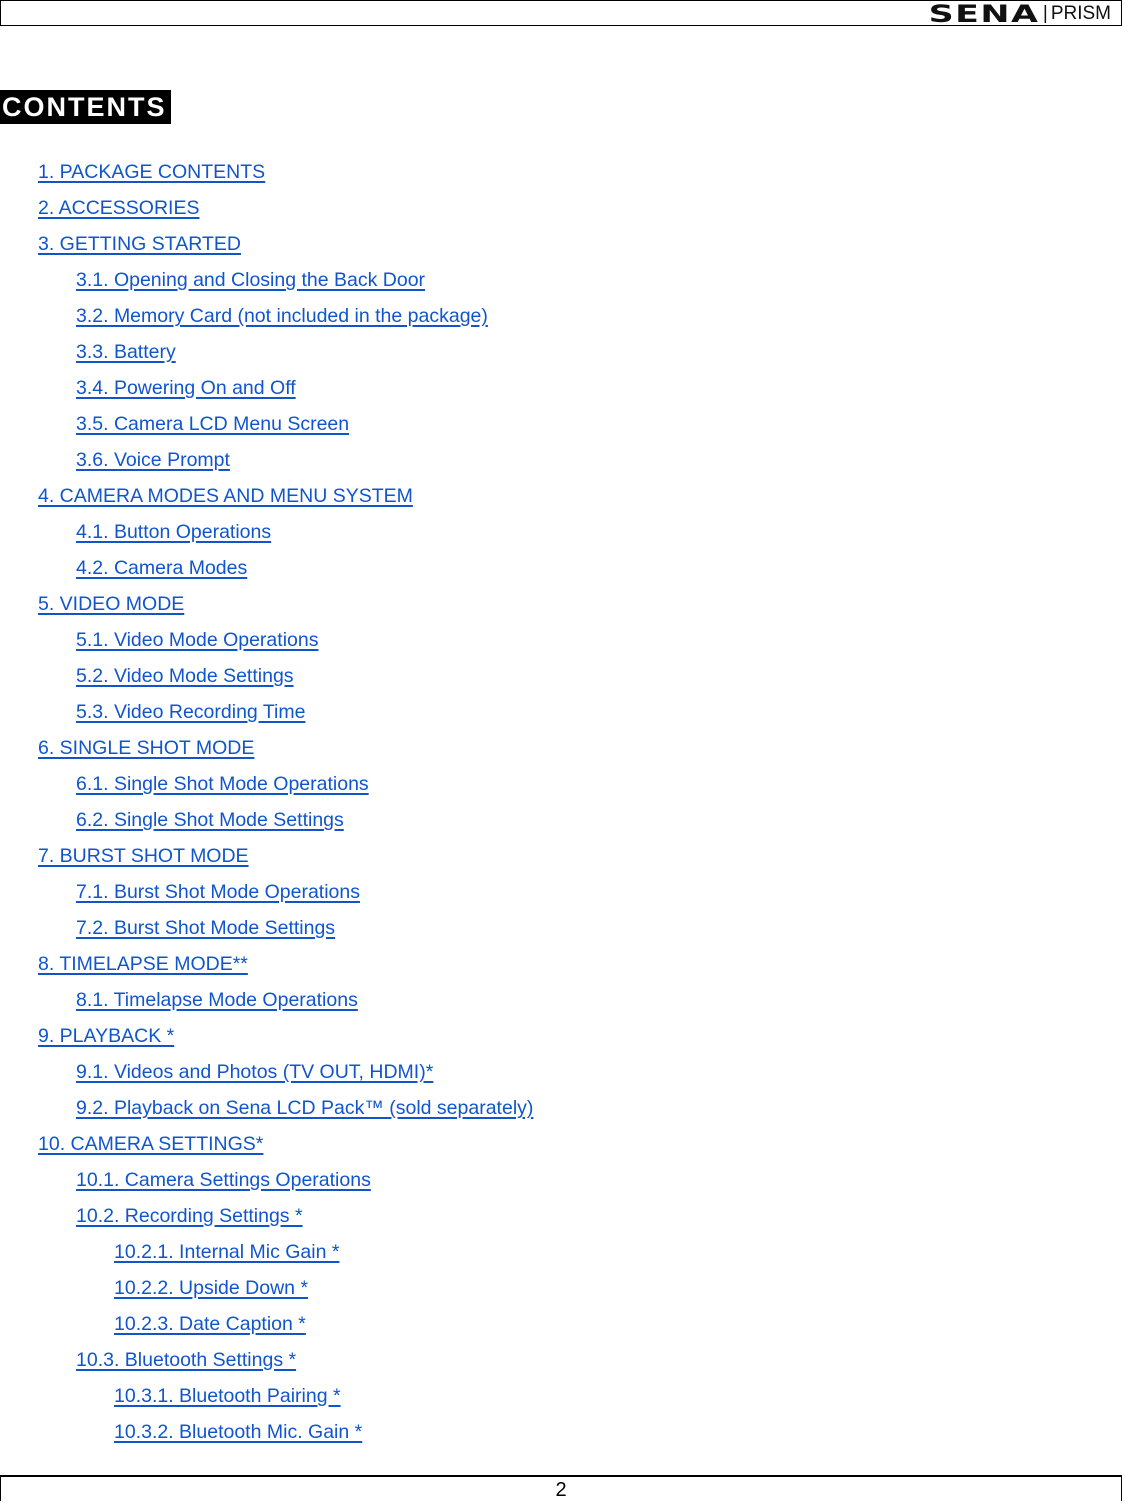 The height and width of the screenshot is (1503, 1124). What do you see at coordinates (223, 1180) in the screenshot?
I see `toc-link: 10.1. Camera Settings Operations` at bounding box center [223, 1180].